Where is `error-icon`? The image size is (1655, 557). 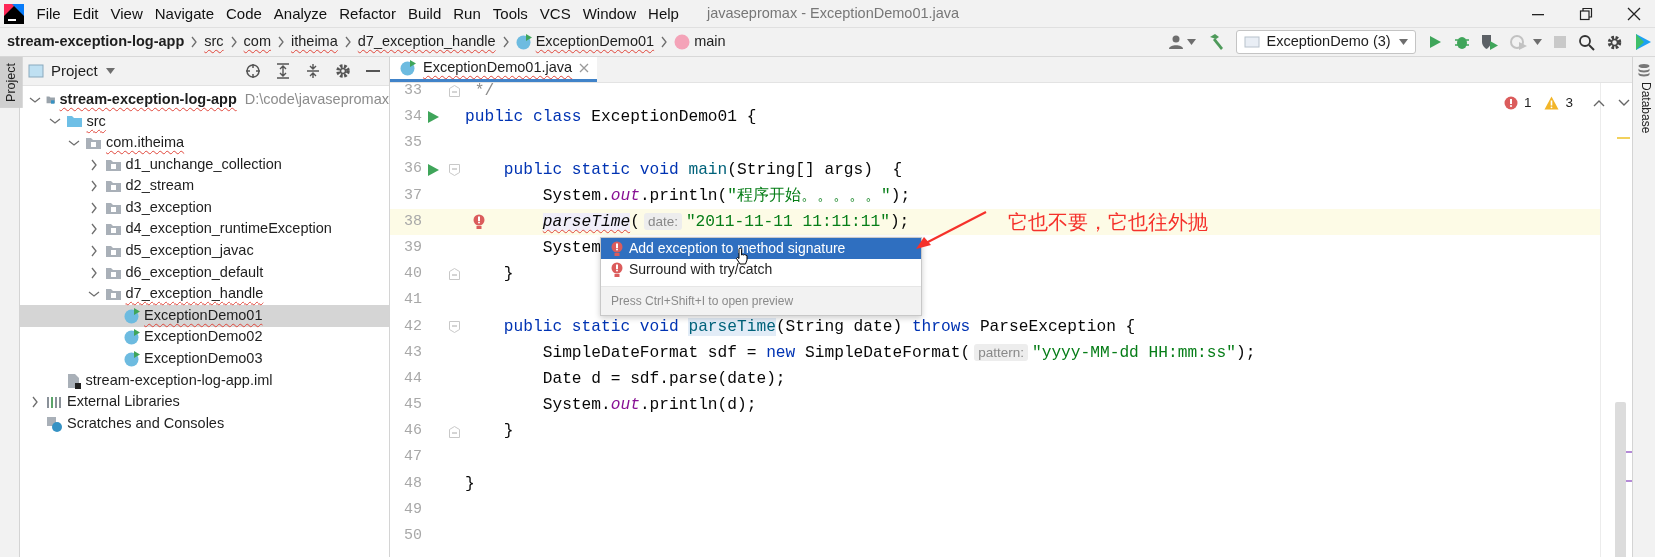
error-icon is located at coordinates (1510, 103).